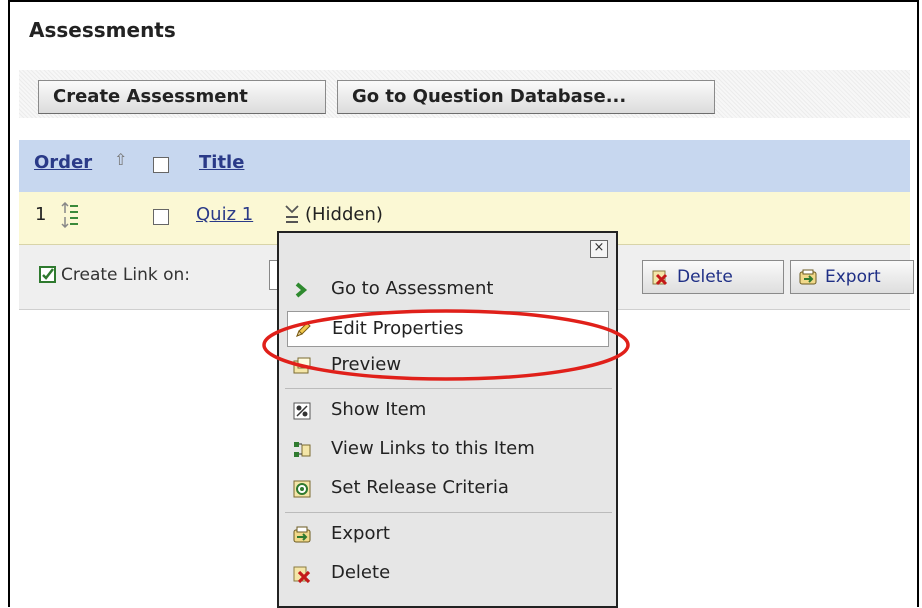 The width and height of the screenshot is (922, 608). I want to click on close-icon: ×, so click(599, 249).